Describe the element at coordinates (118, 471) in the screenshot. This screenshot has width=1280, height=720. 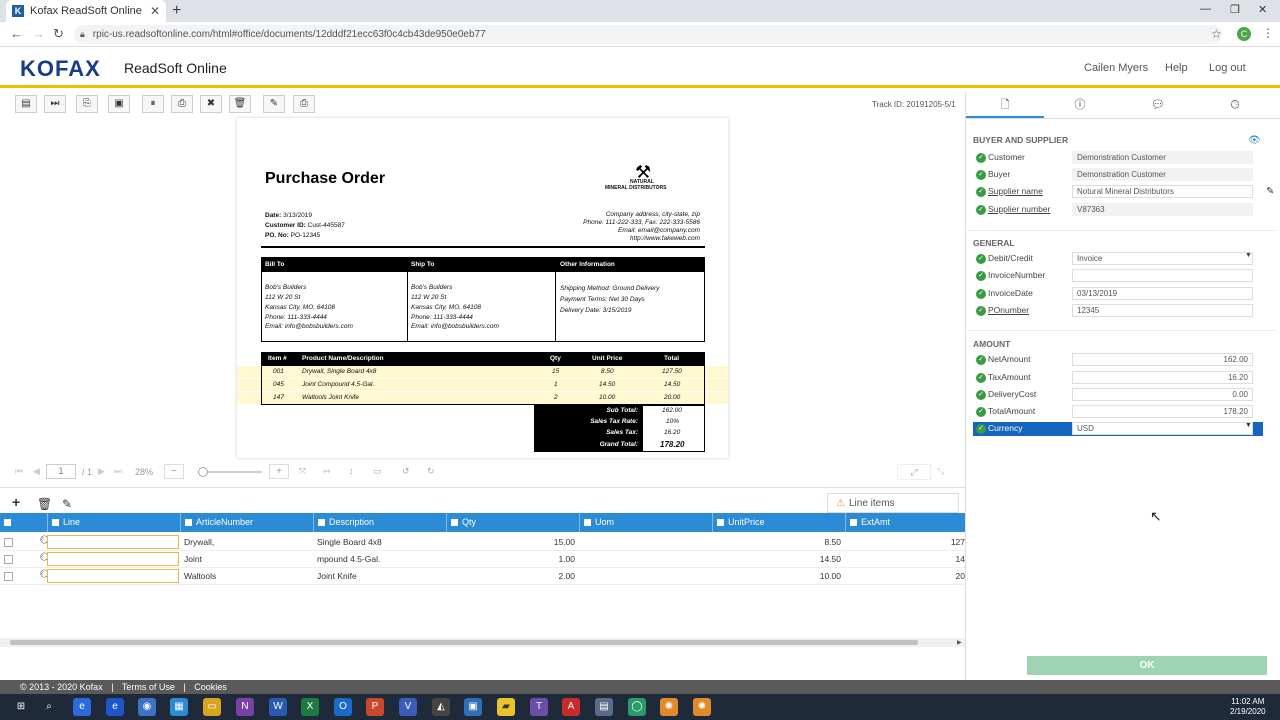
I see `last-page-icon: ⏭` at that location.